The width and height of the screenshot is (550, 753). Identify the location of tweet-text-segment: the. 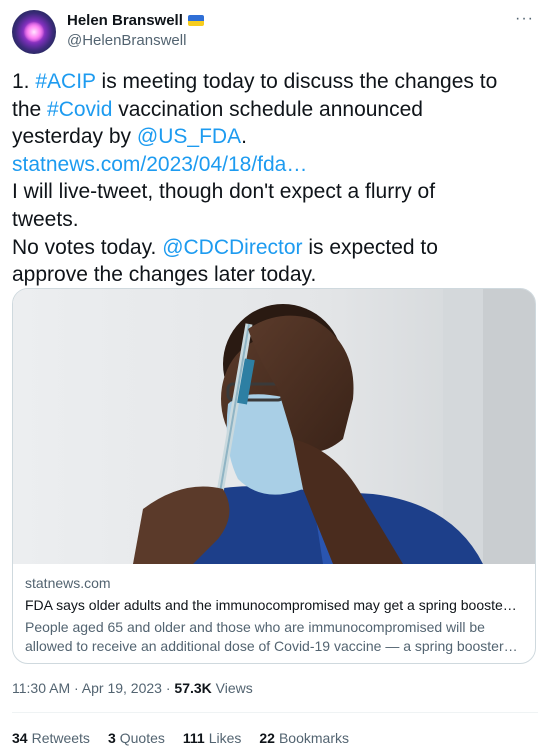
(30, 109).